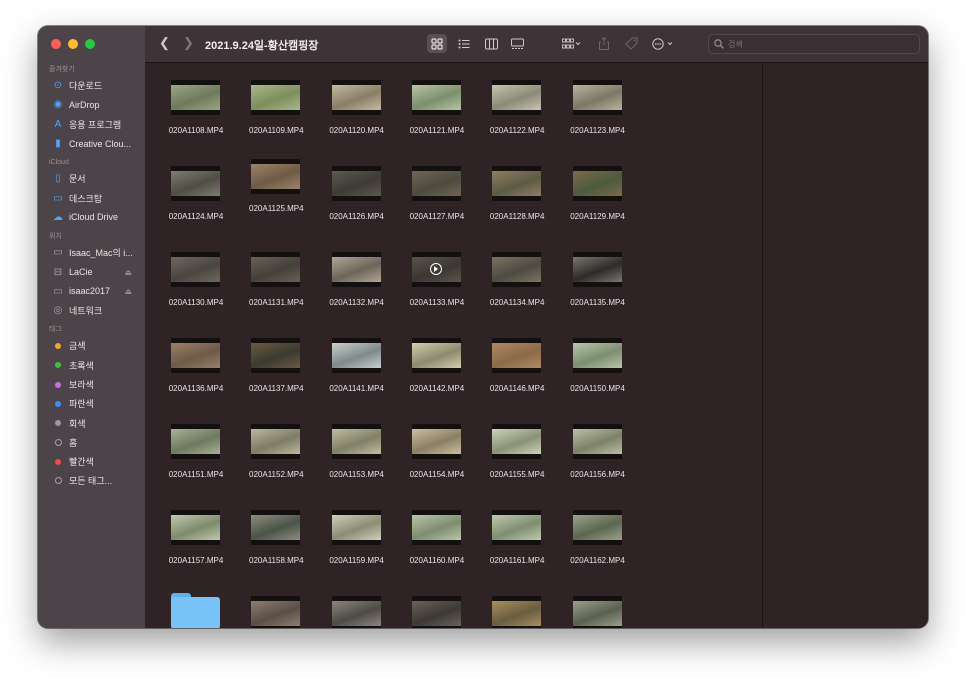  What do you see at coordinates (276, 458) in the screenshot?
I see `file-item: 020A1152.MP4` at bounding box center [276, 458].